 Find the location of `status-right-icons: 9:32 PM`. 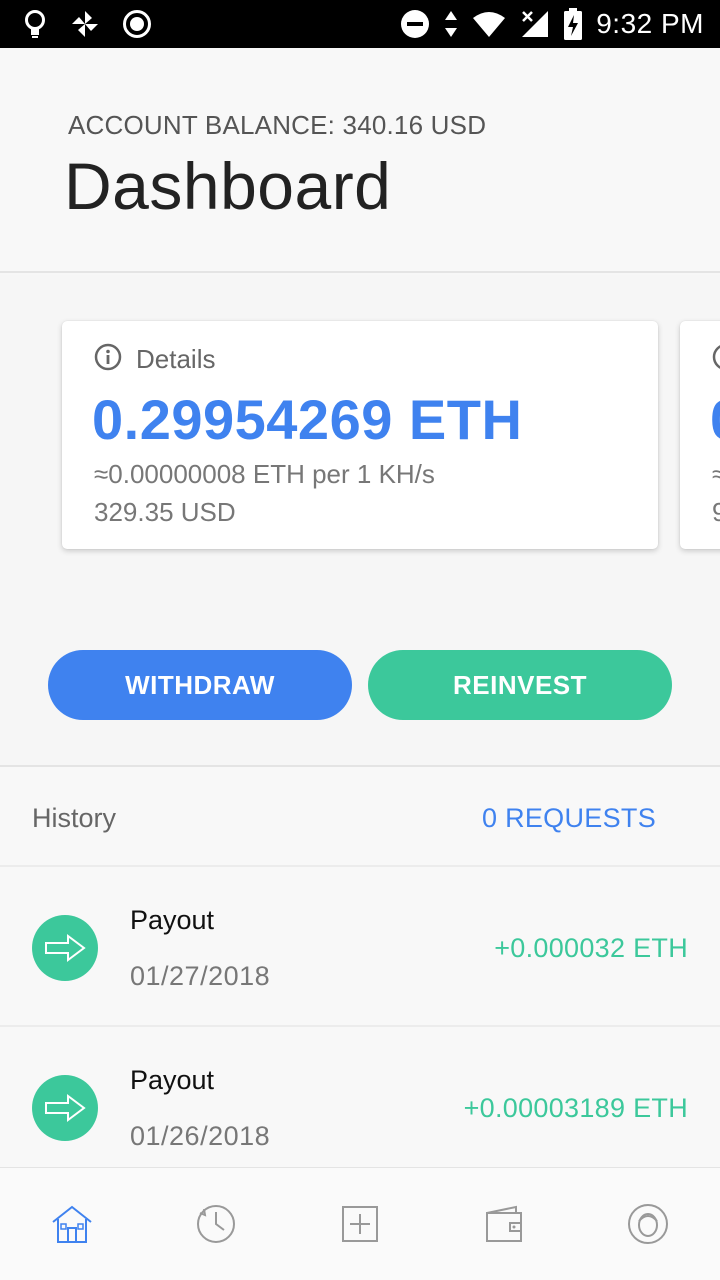

status-right-icons: 9:32 PM is located at coordinates (552, 24).